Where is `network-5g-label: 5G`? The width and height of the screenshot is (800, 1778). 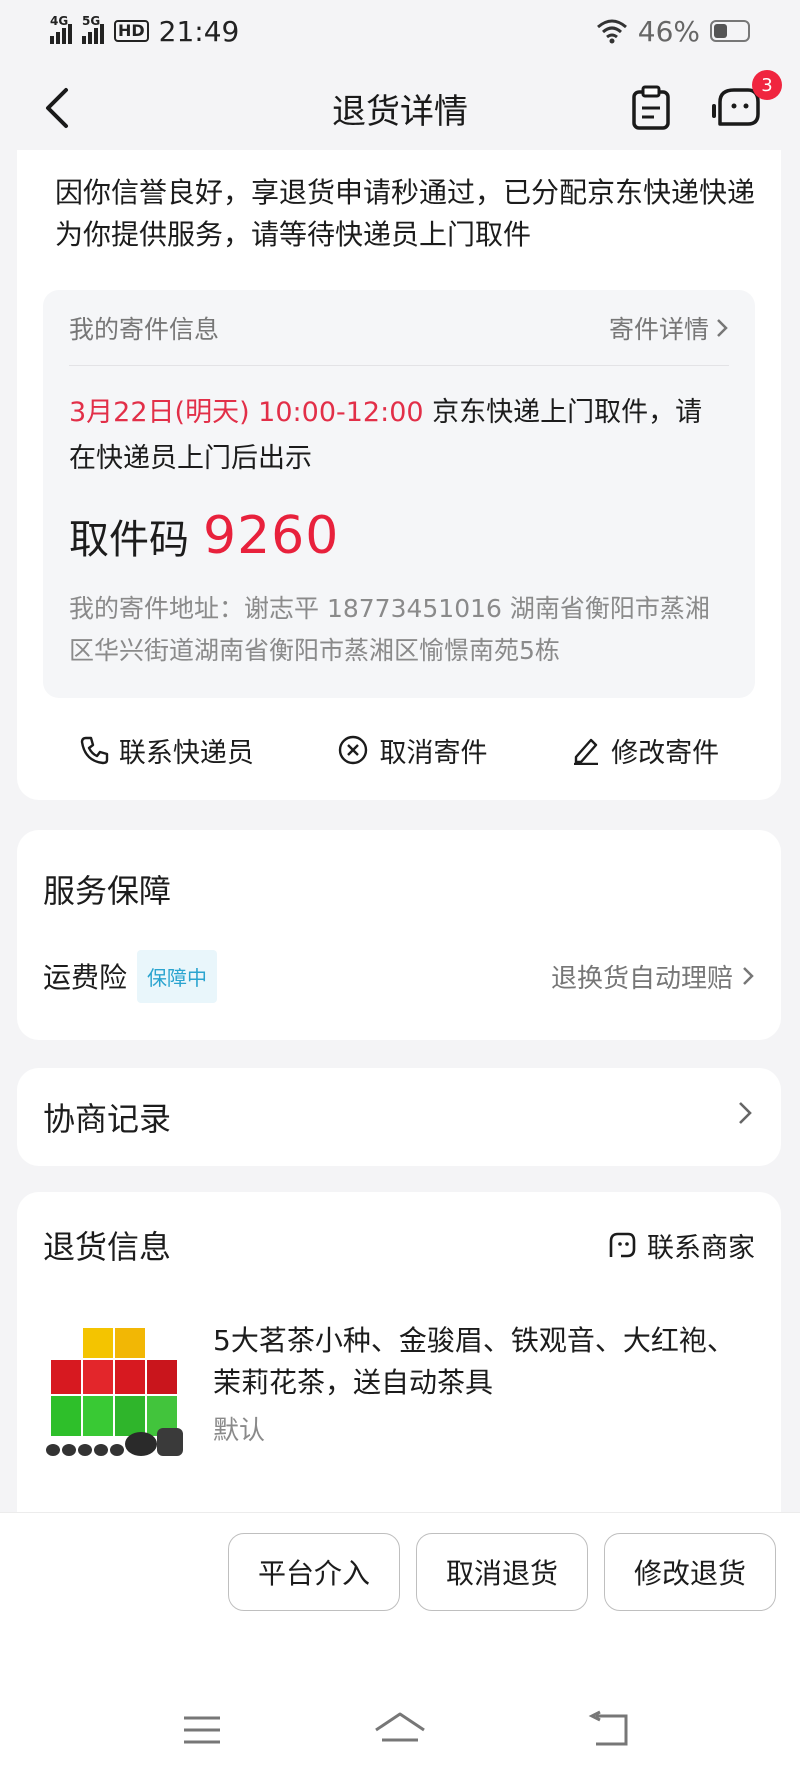 network-5g-label: 5G is located at coordinates (91, 21).